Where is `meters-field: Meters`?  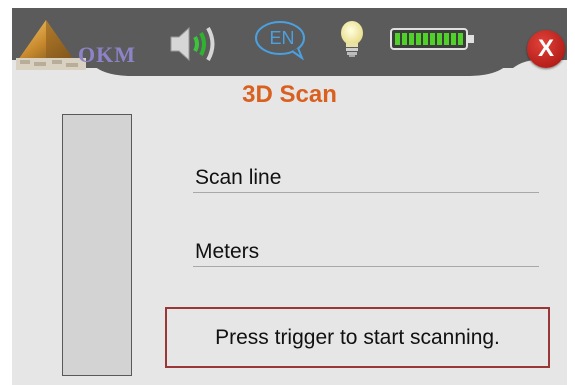
meters-field: Meters is located at coordinates (366, 251).